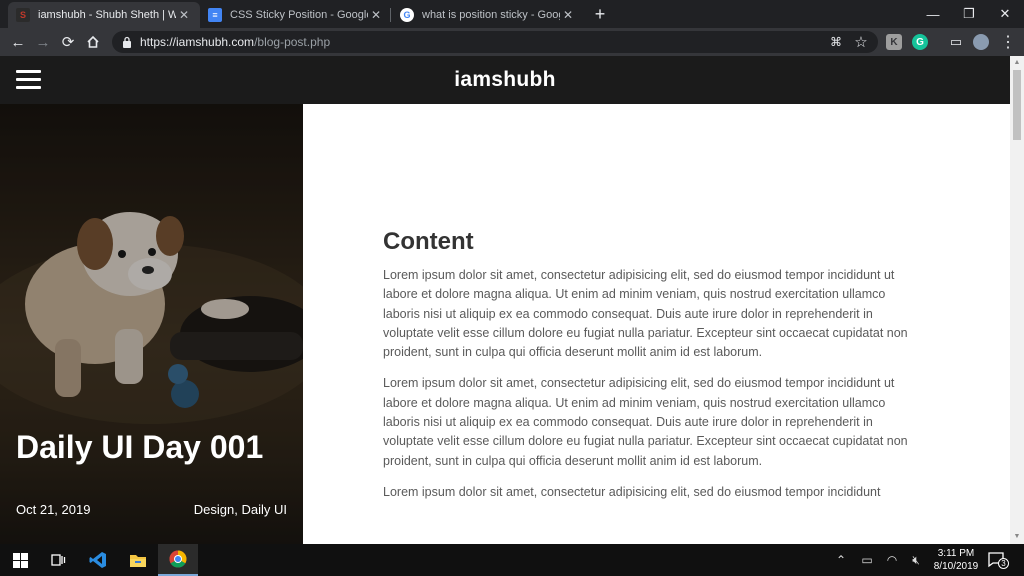 Image resolution: width=1024 pixels, height=576 pixels. Describe the element at coordinates (68, 42) in the screenshot. I see `reload-icon: ⟳` at that location.